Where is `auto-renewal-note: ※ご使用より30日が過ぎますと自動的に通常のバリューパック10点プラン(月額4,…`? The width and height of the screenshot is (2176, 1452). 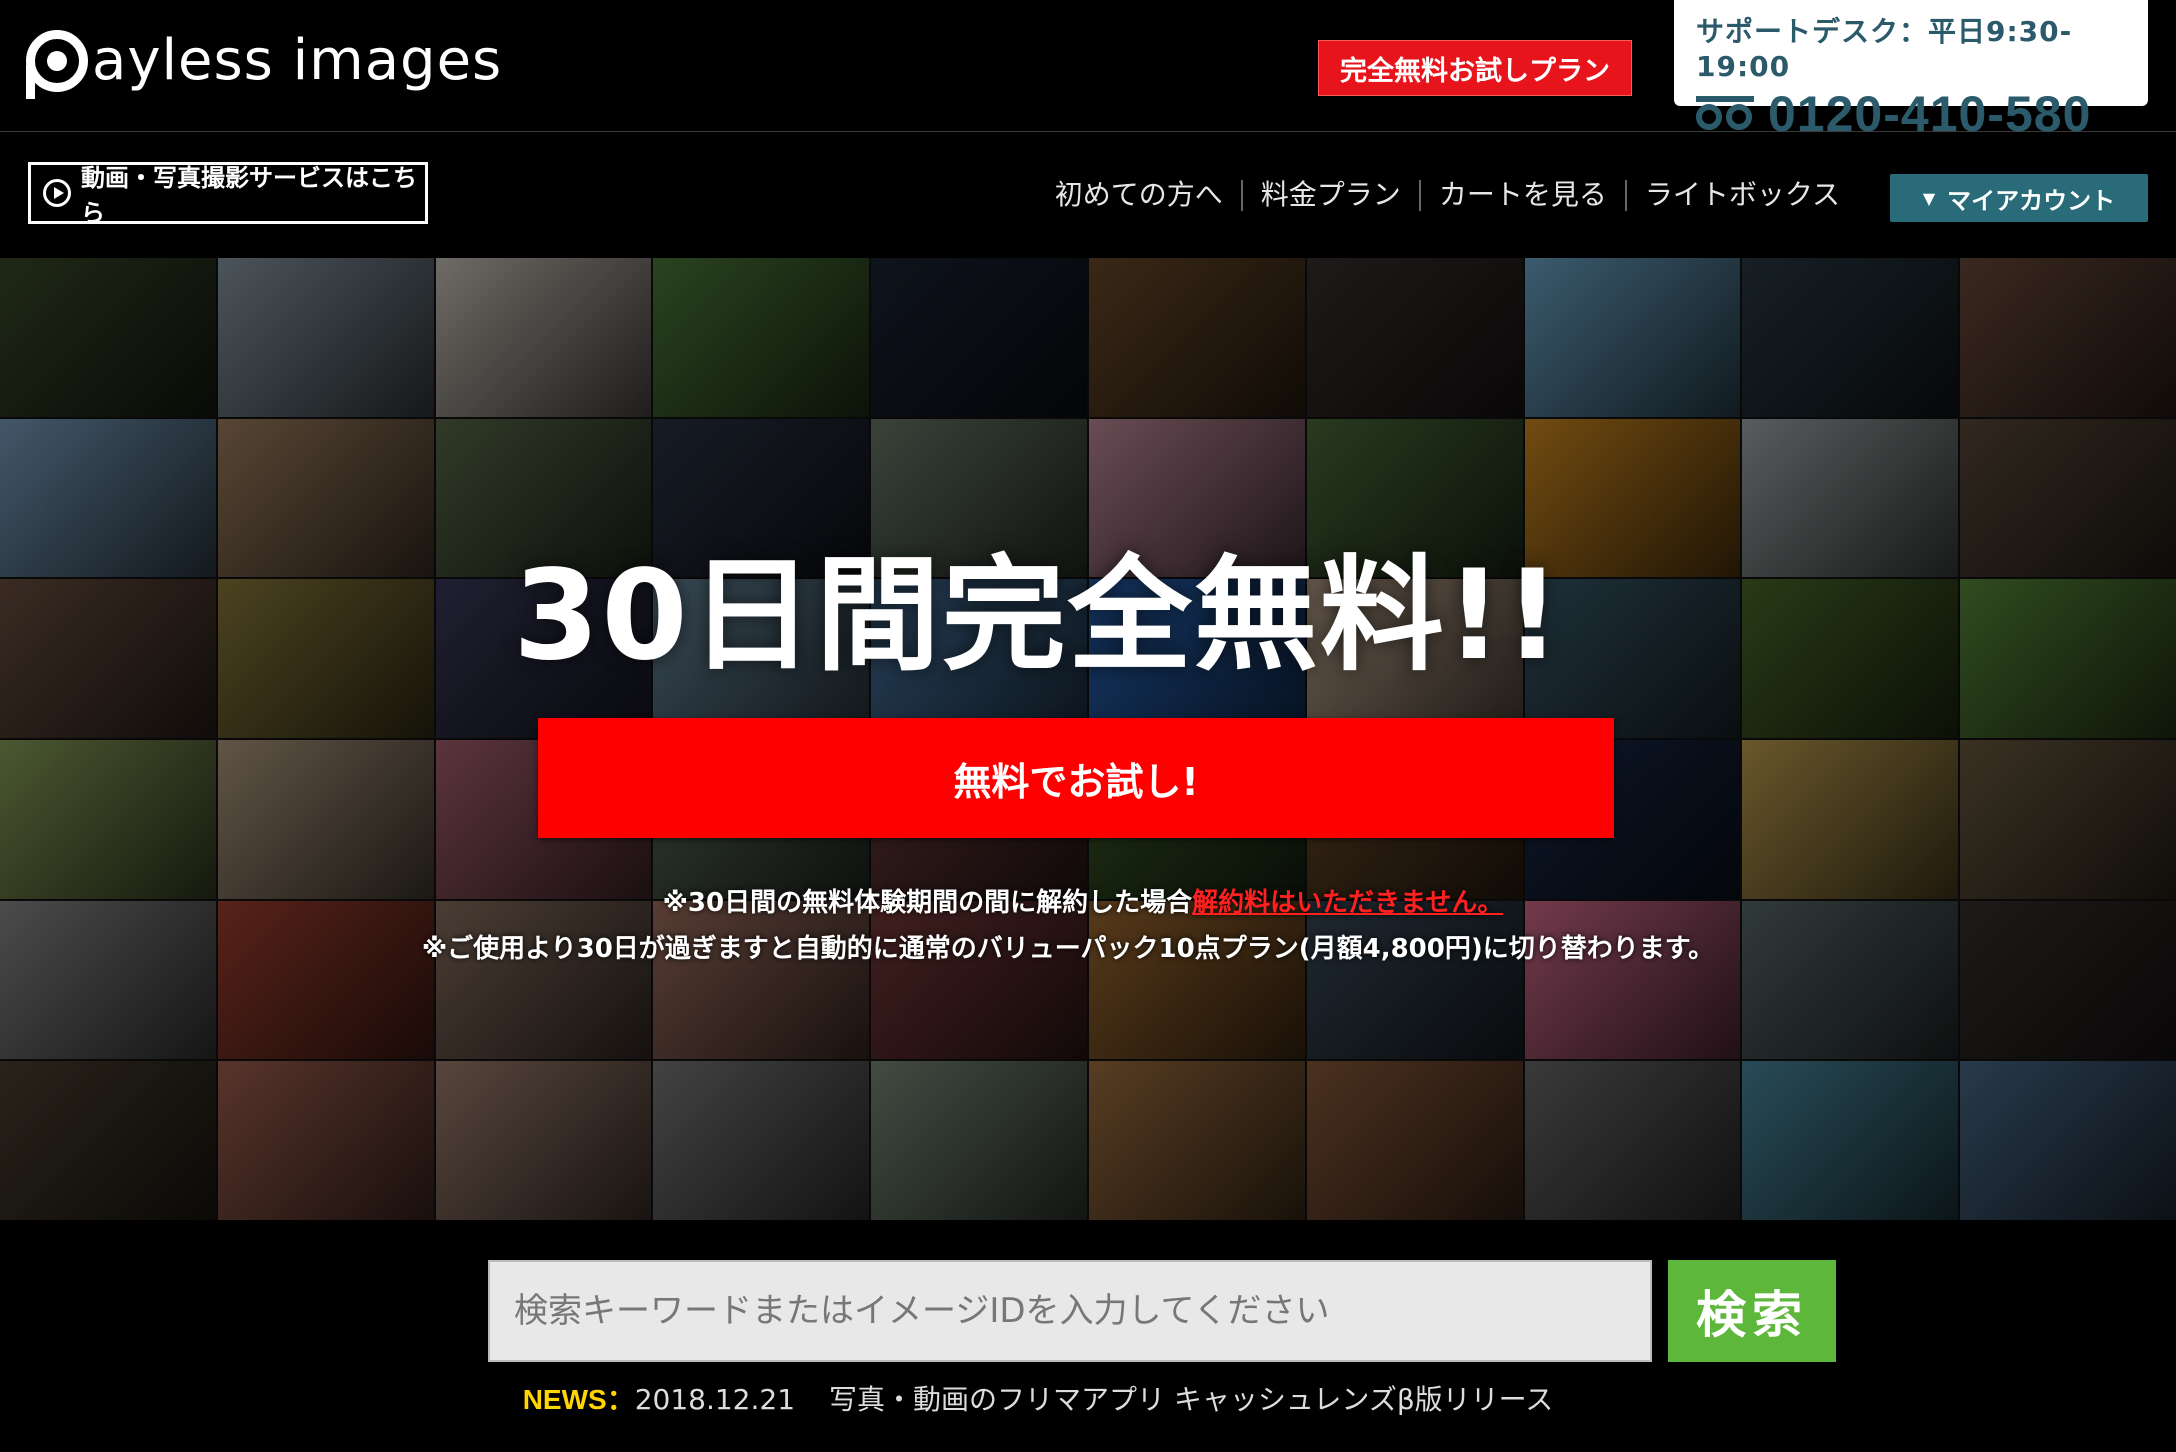
auto-renewal-note: ※ご使用より30日が過ぎますと自動的に通常のバリューパック10点プラン(月額4,… is located at coordinates (1068, 949).